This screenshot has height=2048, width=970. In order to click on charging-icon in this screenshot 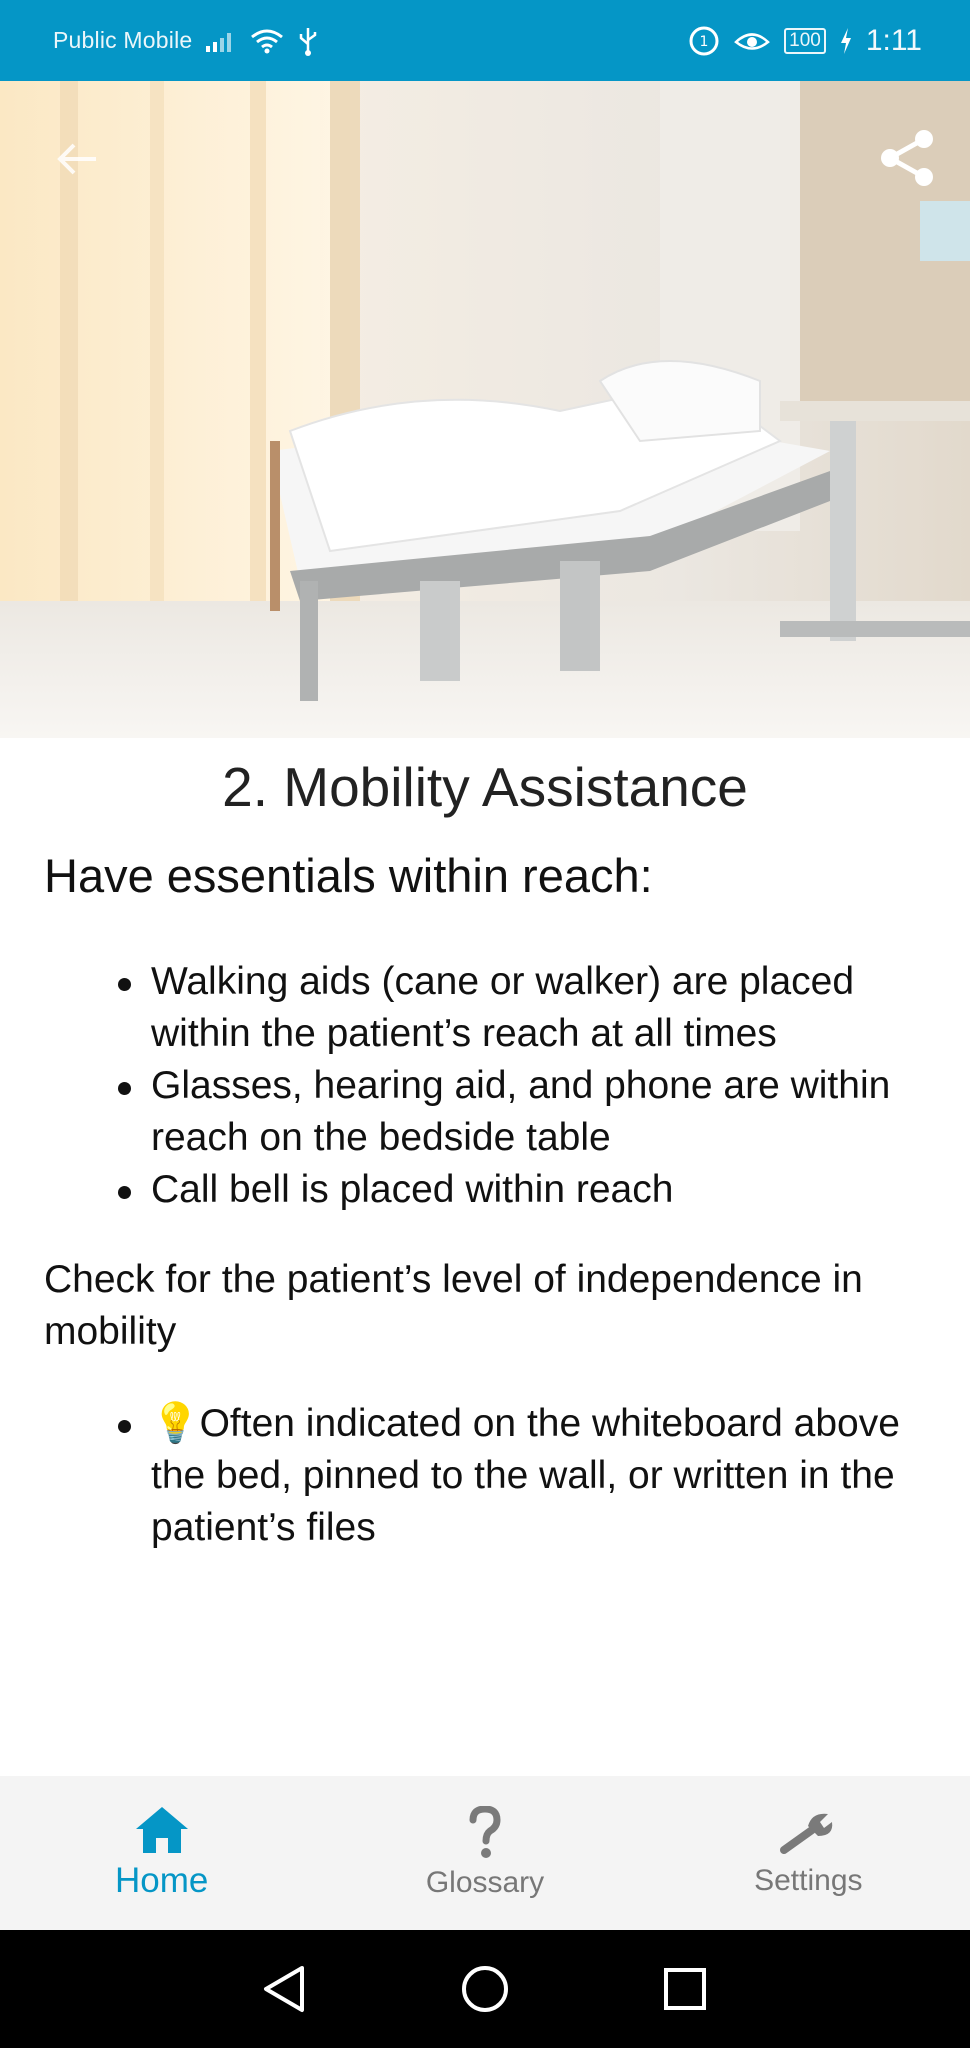, I will do `click(846, 40)`.